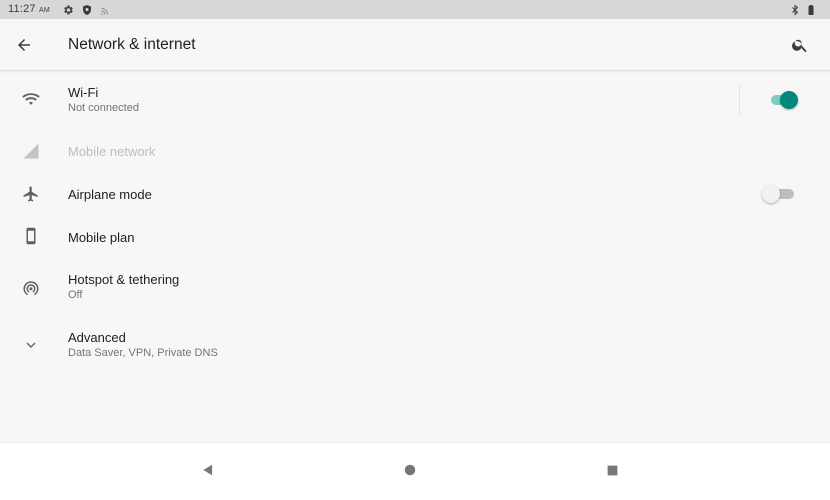 This screenshot has width=830, height=500. I want to click on advanced-title: Advanced, so click(97, 337).